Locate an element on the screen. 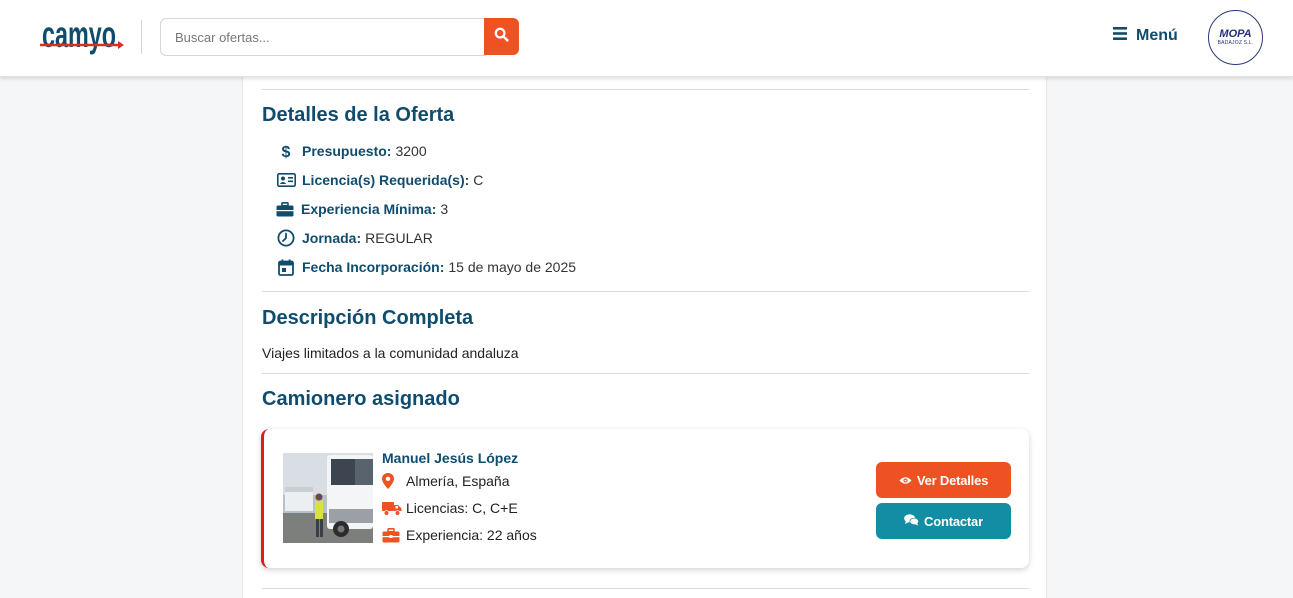 The image size is (1293, 598). contact-button: Contactar is located at coordinates (943, 521).